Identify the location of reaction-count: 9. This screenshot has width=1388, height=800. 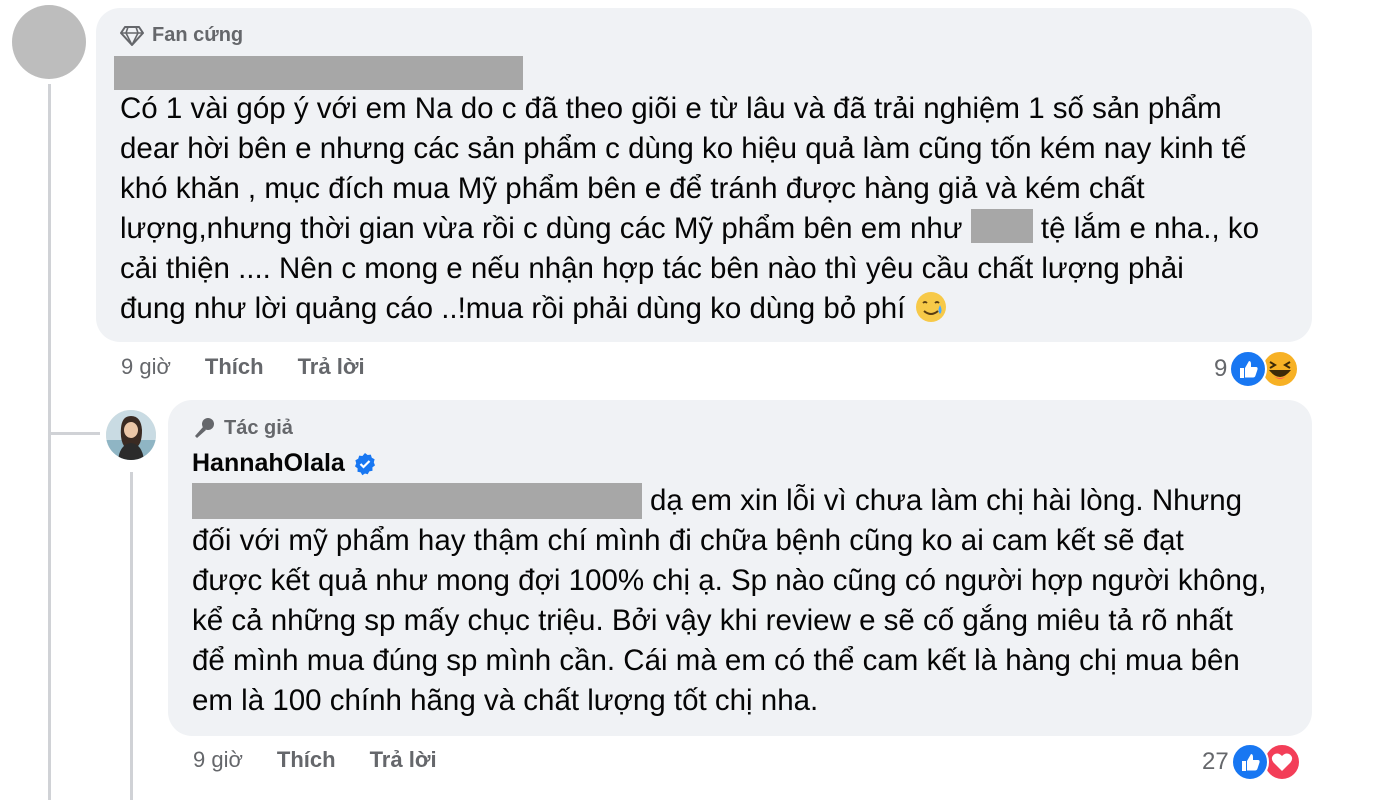
(1221, 368).